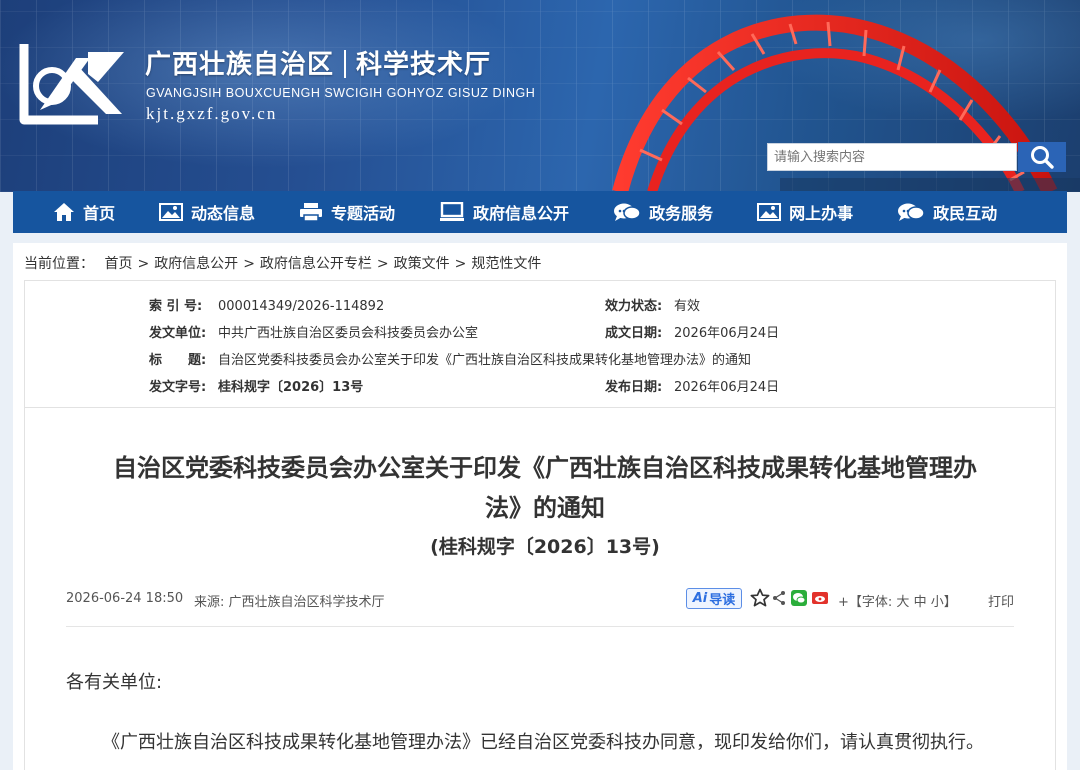 The width and height of the screenshot is (1080, 770). I want to click on meta-created: 成文日期: 2026年06月24日, so click(692, 331).